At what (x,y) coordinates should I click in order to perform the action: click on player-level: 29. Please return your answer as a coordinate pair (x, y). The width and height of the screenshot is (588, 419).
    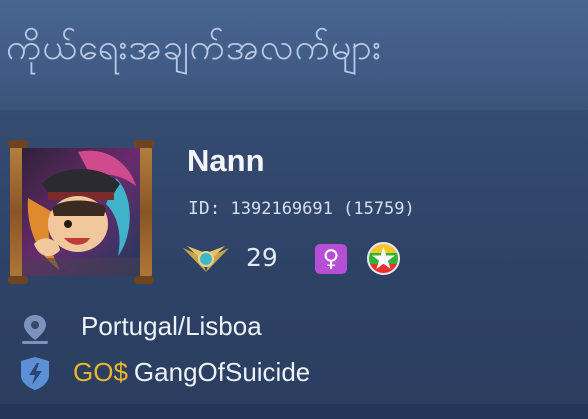
    Looking at the image, I should click on (262, 257).